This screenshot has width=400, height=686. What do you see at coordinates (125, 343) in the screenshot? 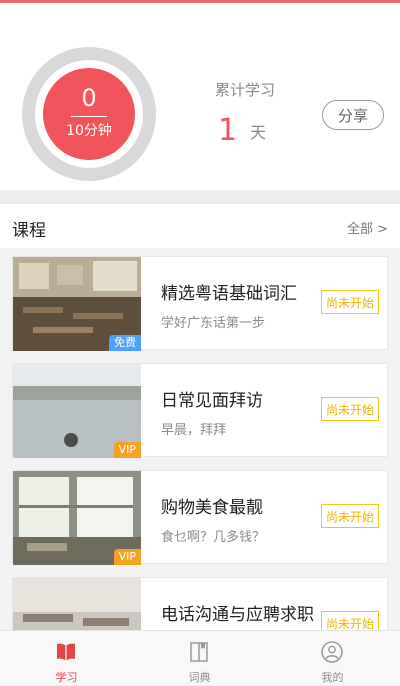
I see `free-badge: 免费` at bounding box center [125, 343].